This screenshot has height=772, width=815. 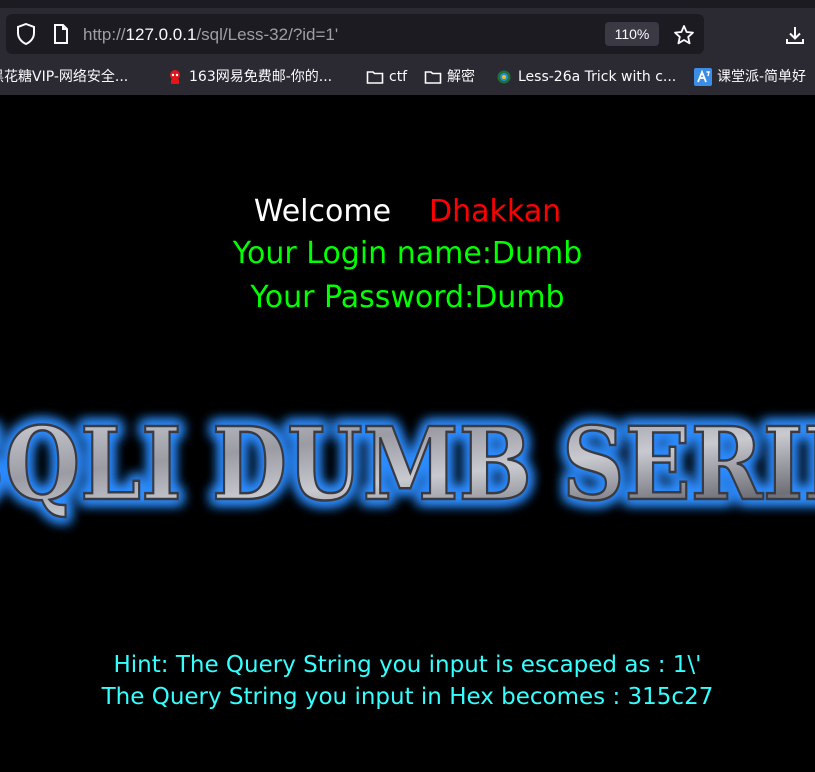 I want to click on bookmark-label: 解密, so click(x=461, y=77).